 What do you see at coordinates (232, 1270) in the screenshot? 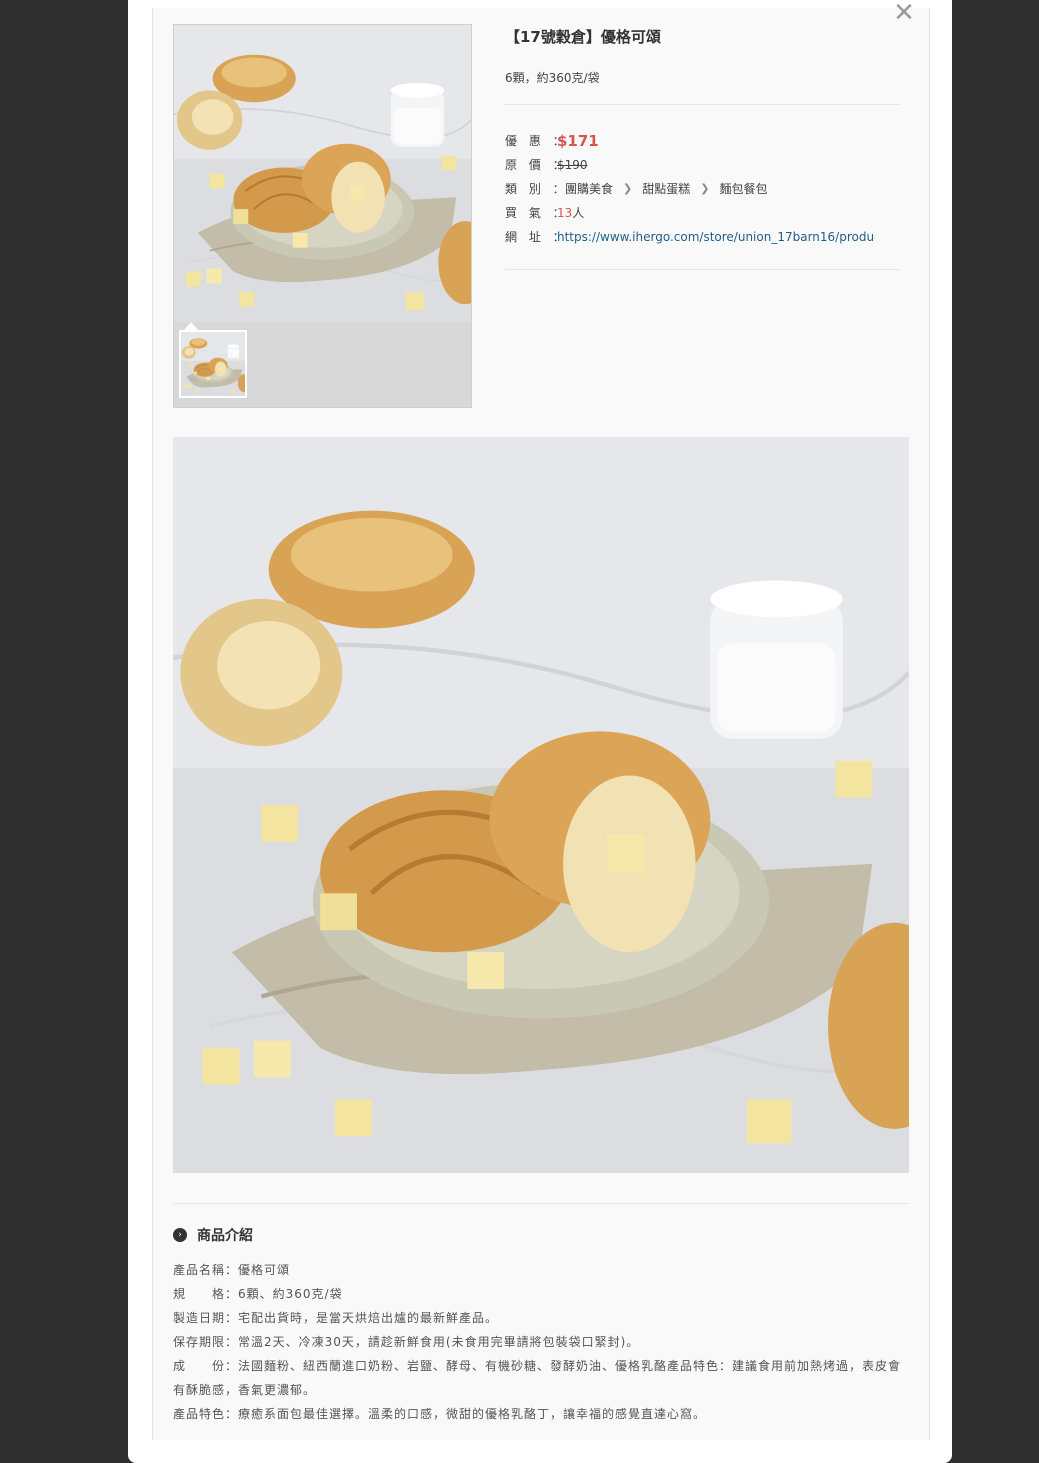
I see `description-line: 產品名稱：優格可頌` at bounding box center [232, 1270].